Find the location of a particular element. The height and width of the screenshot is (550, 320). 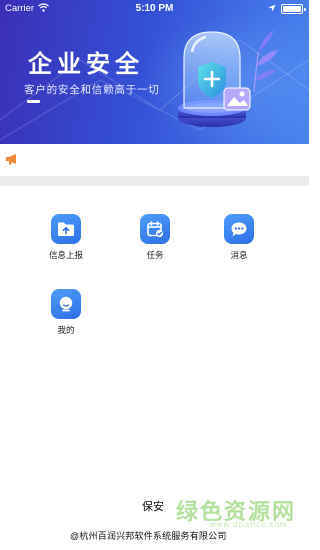

section-divider is located at coordinates (154, 181).